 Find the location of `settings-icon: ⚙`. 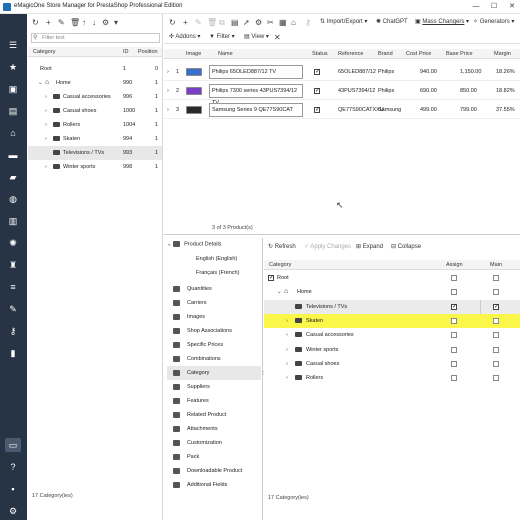

settings-icon: ⚙ is located at coordinates (105, 22).